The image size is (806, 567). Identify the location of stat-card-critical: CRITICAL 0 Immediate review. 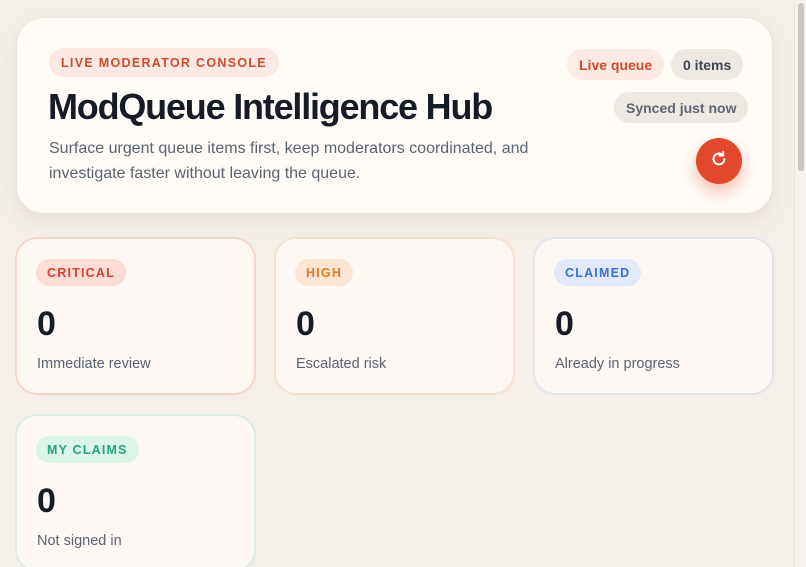
(135, 316).